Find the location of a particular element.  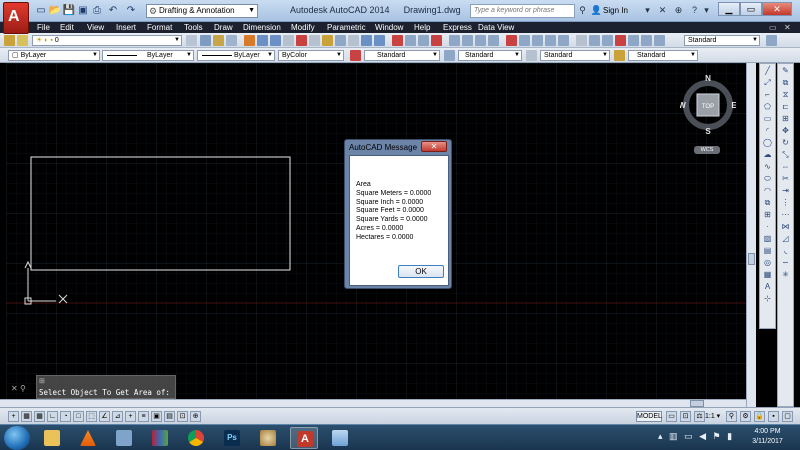

polyline-icon: ⌐ is located at coordinates (767, 94).